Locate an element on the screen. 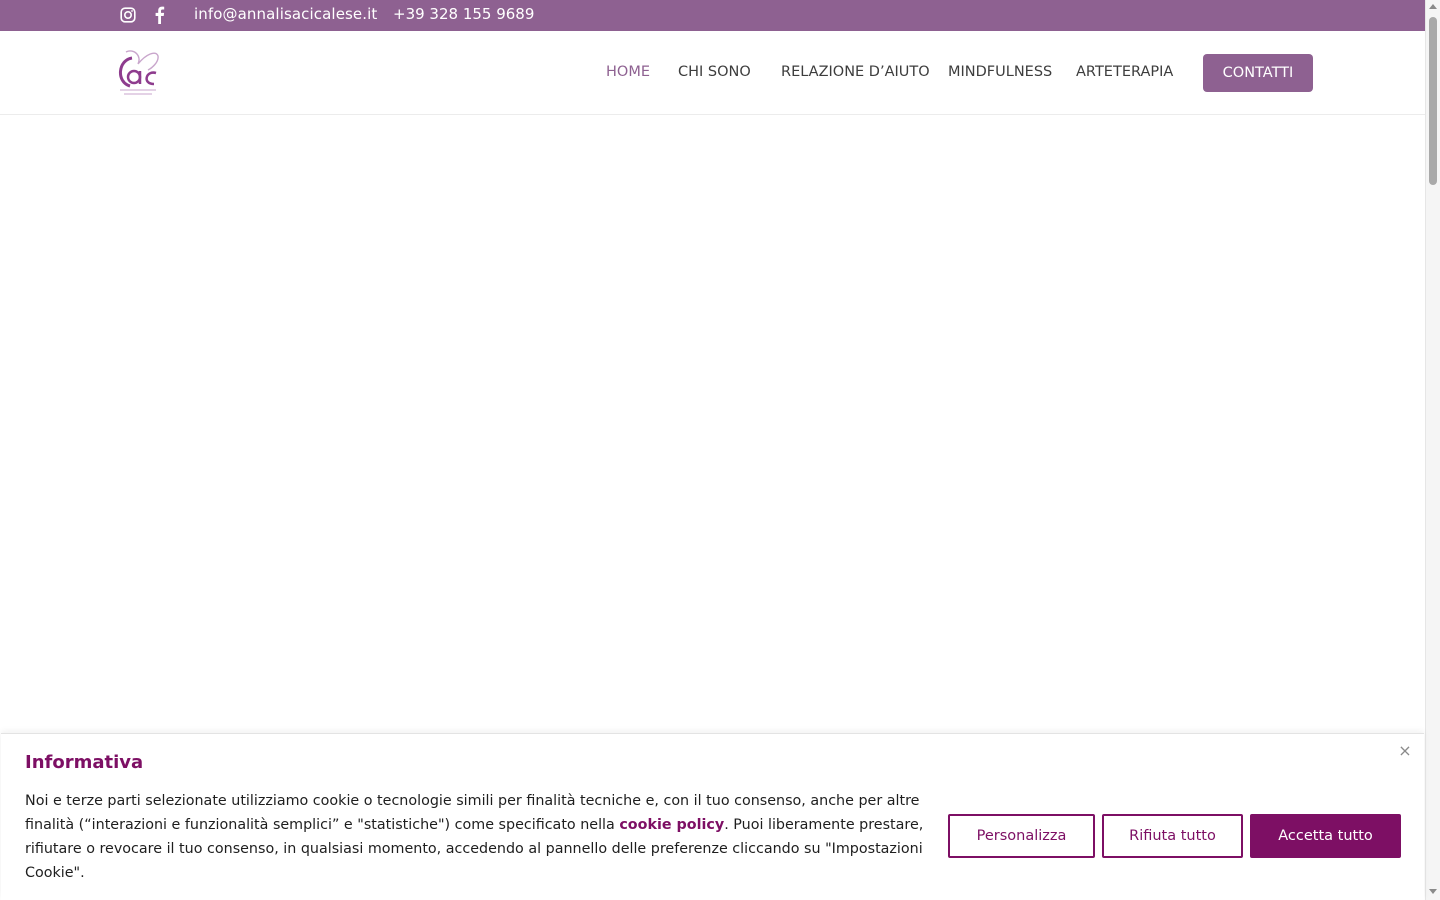 This screenshot has width=1440, height=900. phone-link: +39 328 155 9689 is located at coordinates (463, 14).